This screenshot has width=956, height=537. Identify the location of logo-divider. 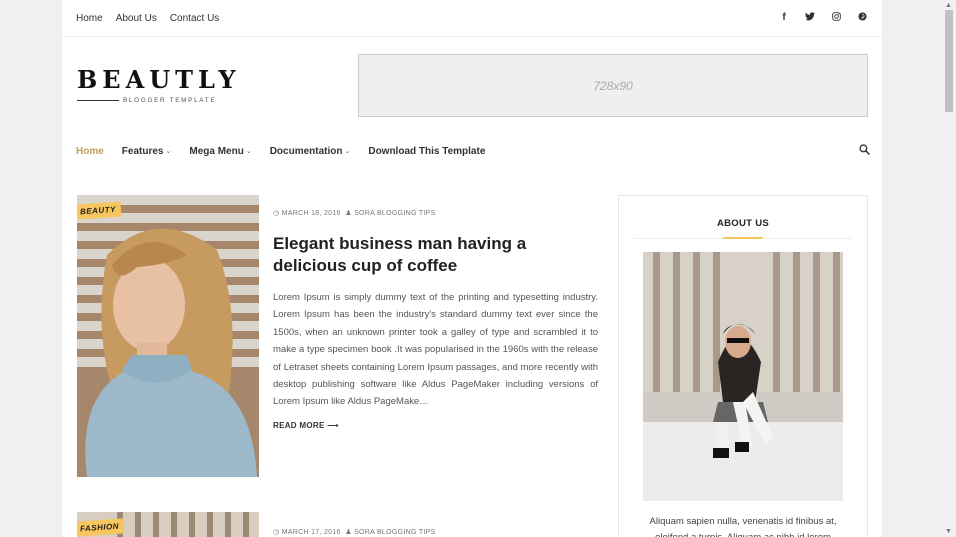
(98, 100).